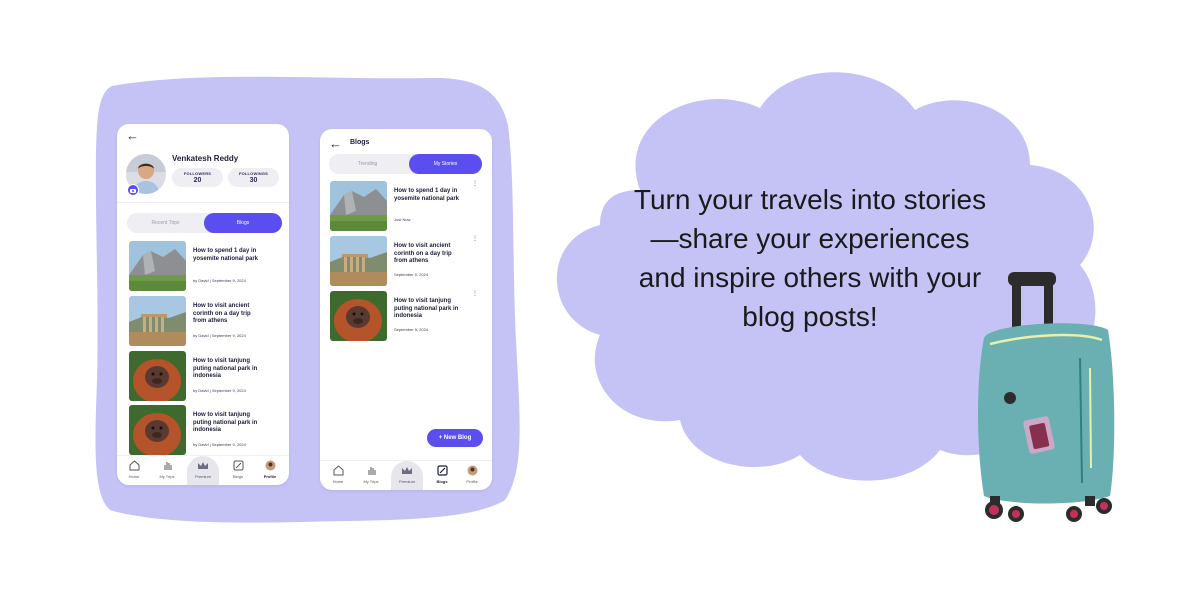 Image resolution: width=1200 pixels, height=600 pixels. I want to click on profile-tabs: Recent Trips Blogs, so click(204, 223).